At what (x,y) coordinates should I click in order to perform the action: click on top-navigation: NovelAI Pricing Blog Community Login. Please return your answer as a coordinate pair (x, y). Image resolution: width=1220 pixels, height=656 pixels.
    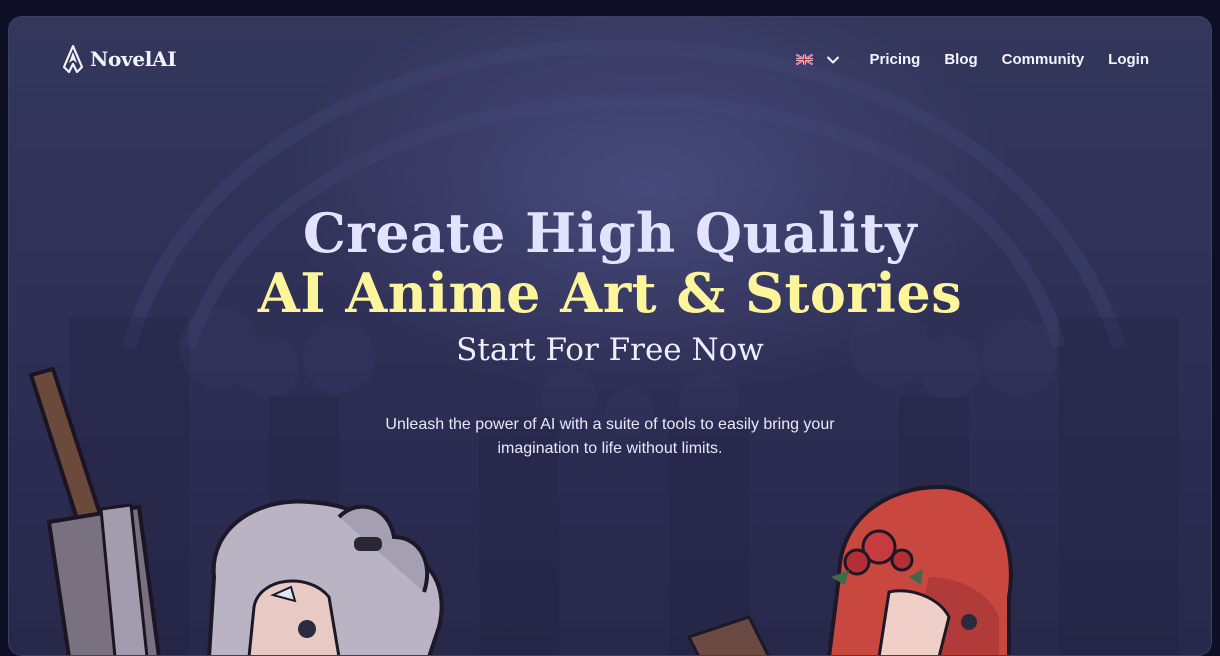
    Looking at the image, I should click on (610, 61).